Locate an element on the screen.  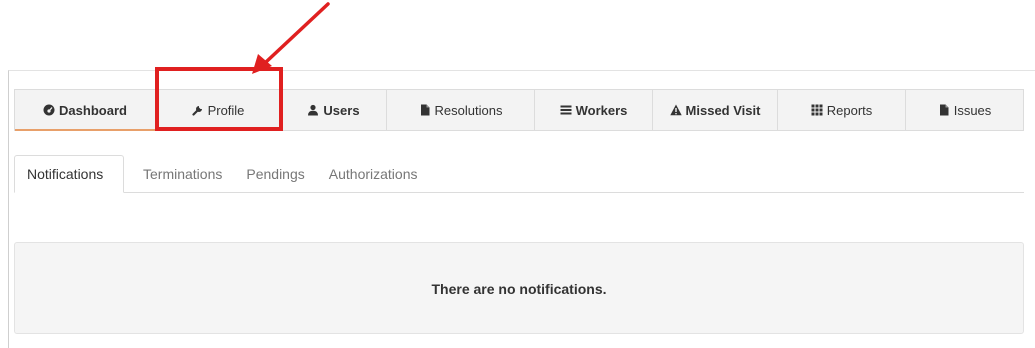
nav-item-dashboard: Dashboard is located at coordinates (85, 110).